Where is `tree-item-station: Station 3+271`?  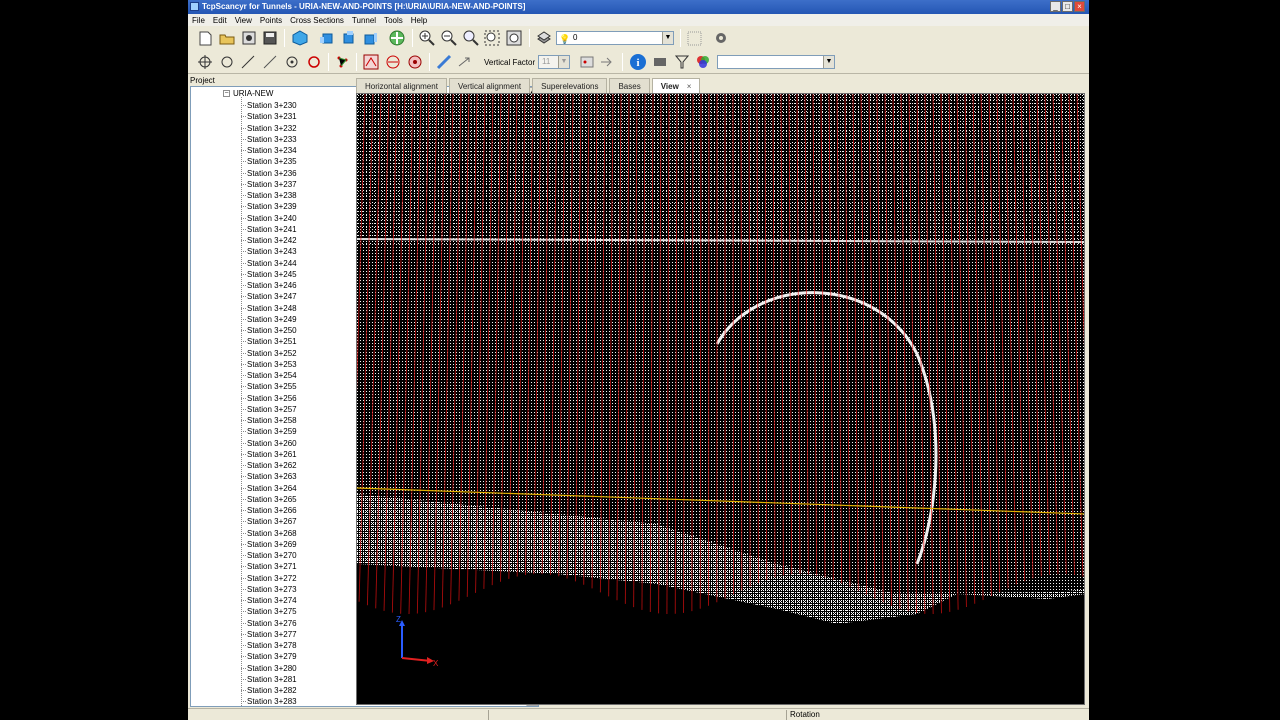
tree-item-station: Station 3+271 is located at coordinates (269, 566).